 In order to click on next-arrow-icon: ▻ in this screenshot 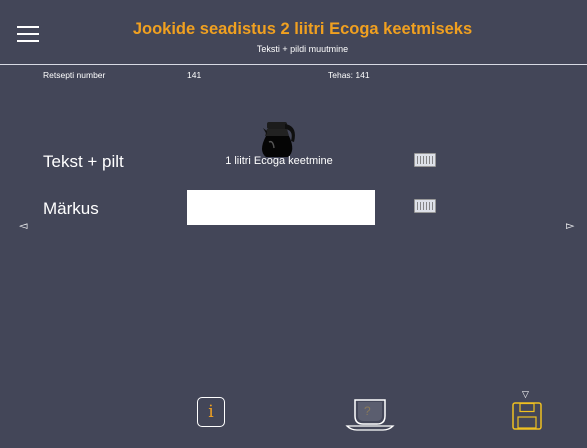, I will do `click(570, 225)`.